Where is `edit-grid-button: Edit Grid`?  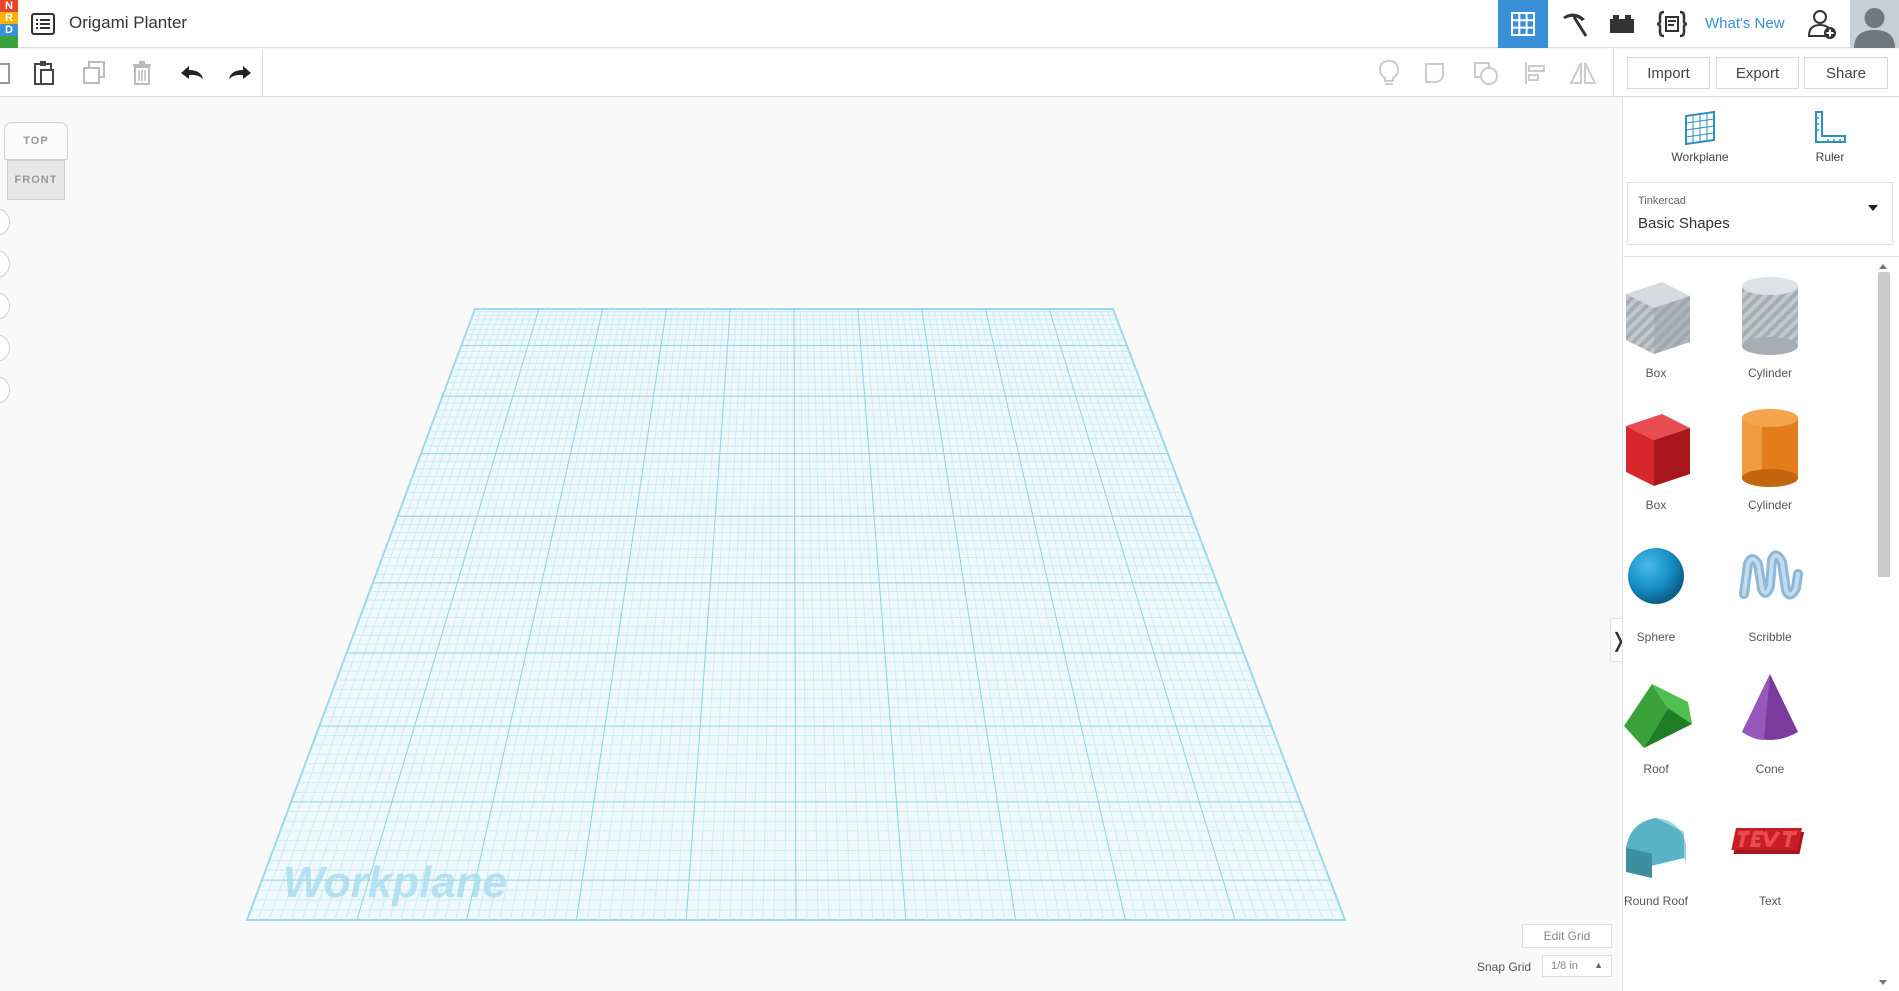
edit-grid-button: Edit Grid is located at coordinates (1567, 936).